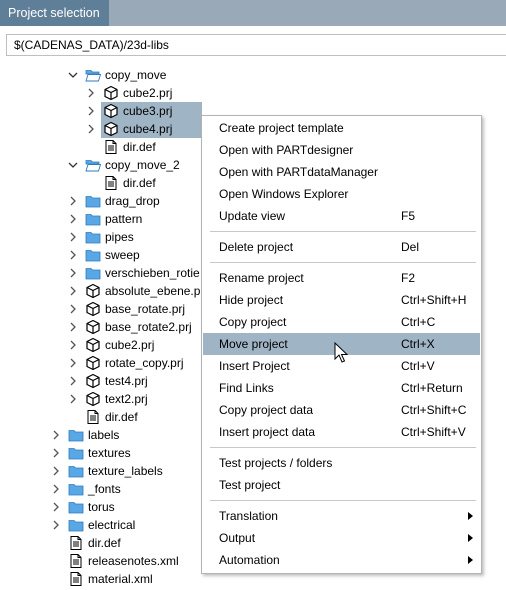 This screenshot has height=590, width=506. I want to click on tree-item-label: cube3.prj, so click(148, 111).